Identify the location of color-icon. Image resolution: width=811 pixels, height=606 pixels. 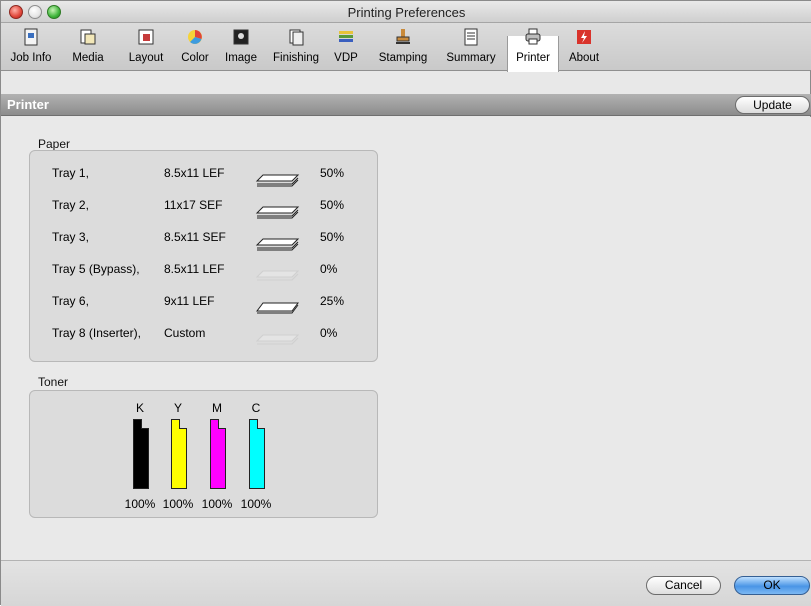
(195, 37).